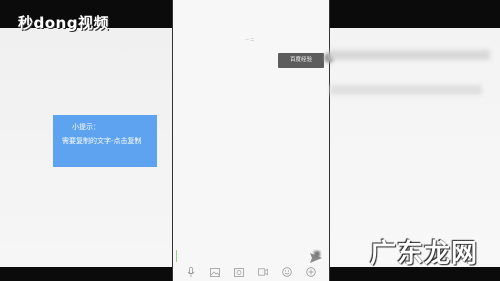  I want to click on tip-box: 小提示： 需要复制的文字-点击复制, so click(105, 141).